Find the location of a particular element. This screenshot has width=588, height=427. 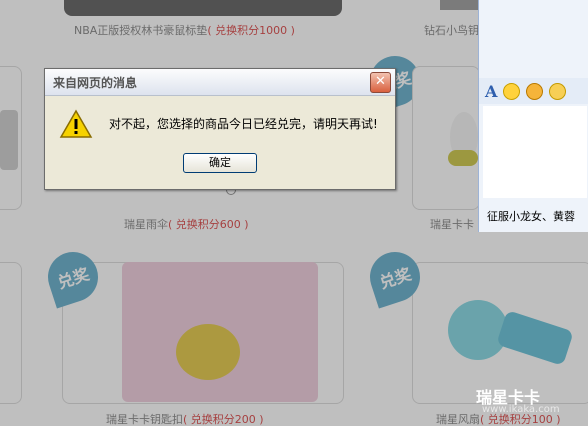

ok-button: 确定 is located at coordinates (220, 163).